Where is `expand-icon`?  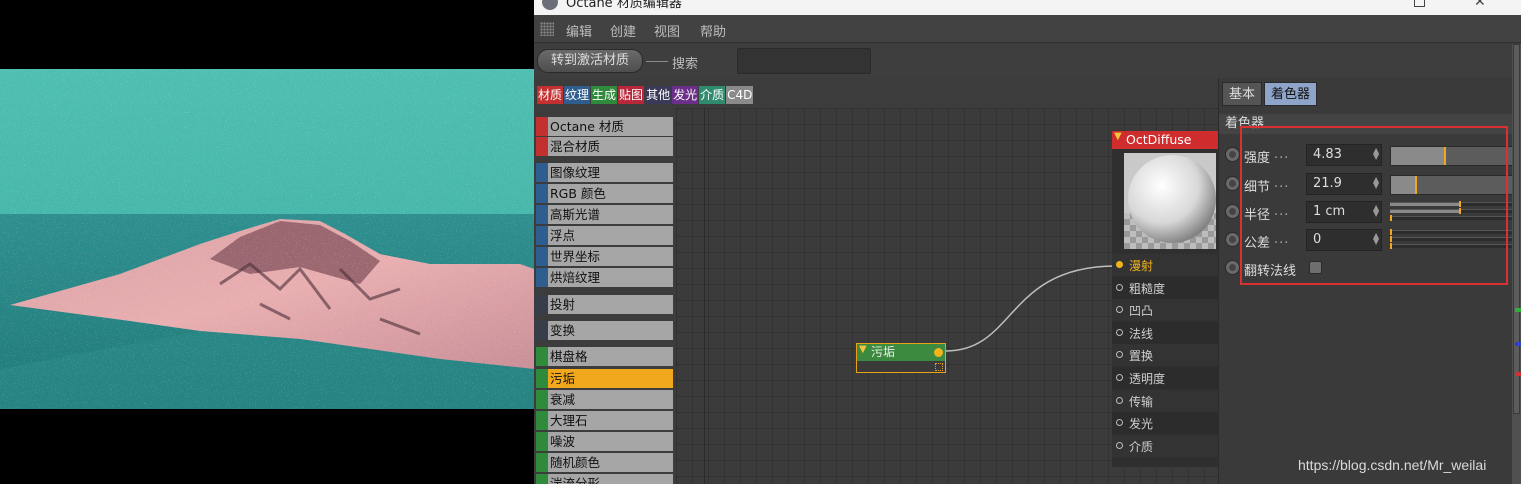 expand-icon is located at coordinates (939, 367).